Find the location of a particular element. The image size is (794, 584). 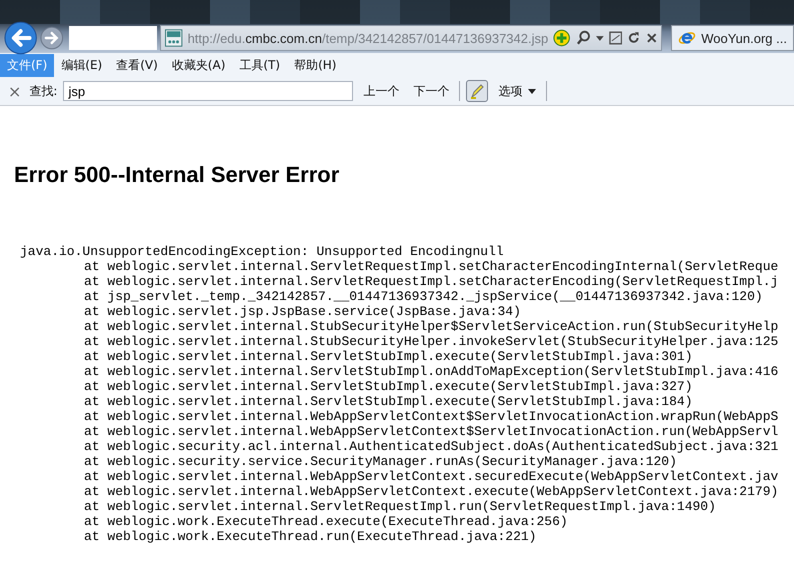

stack-frame-line: at weblogic.servlet.internal.ServletRequestImpl.setCharacterEncoding(ServletRequestImpl.j is located at coordinates (431, 281).